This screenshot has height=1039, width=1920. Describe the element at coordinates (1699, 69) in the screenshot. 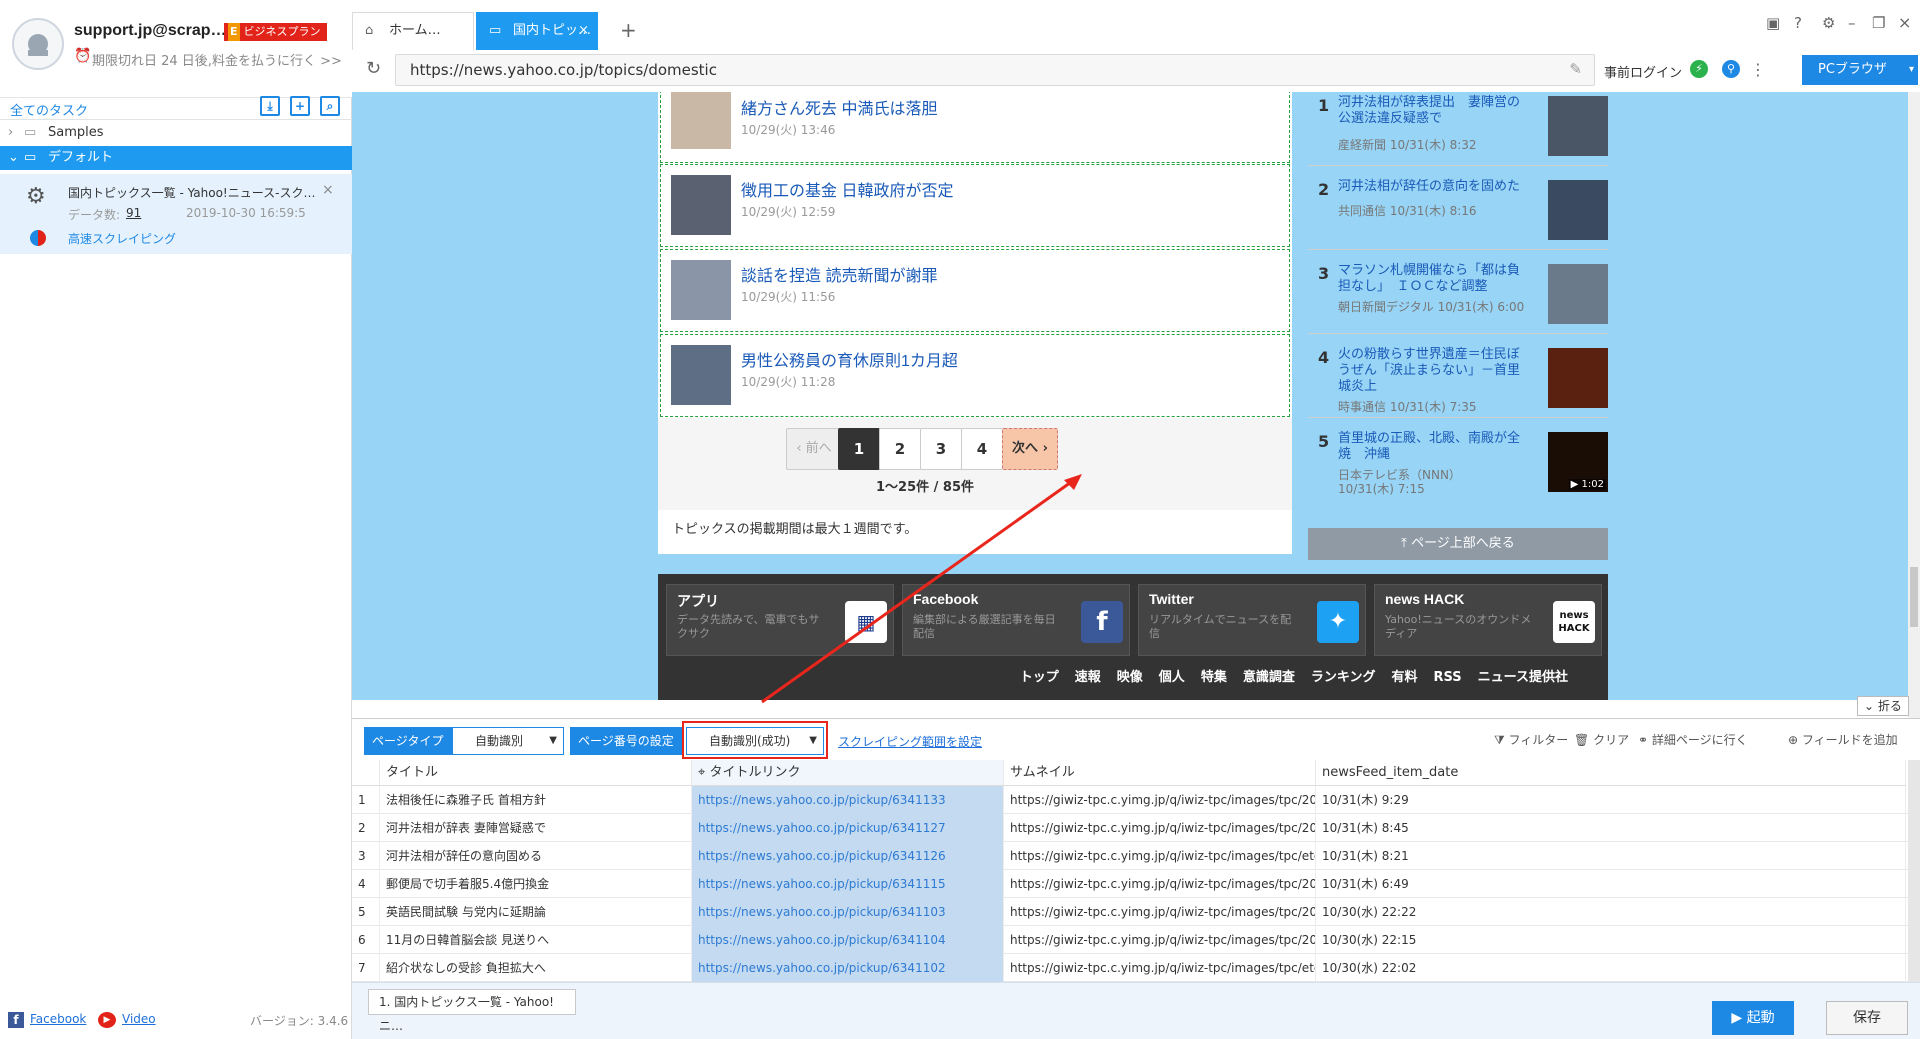

I see `status-icon: ⚡` at that location.